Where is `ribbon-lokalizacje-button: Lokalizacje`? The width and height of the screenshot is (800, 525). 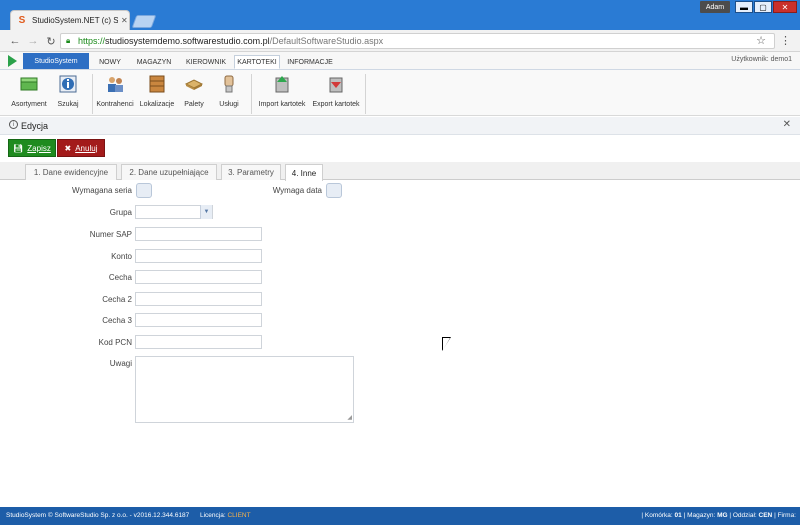 ribbon-lokalizacje-button: Lokalizacje is located at coordinates (157, 94).